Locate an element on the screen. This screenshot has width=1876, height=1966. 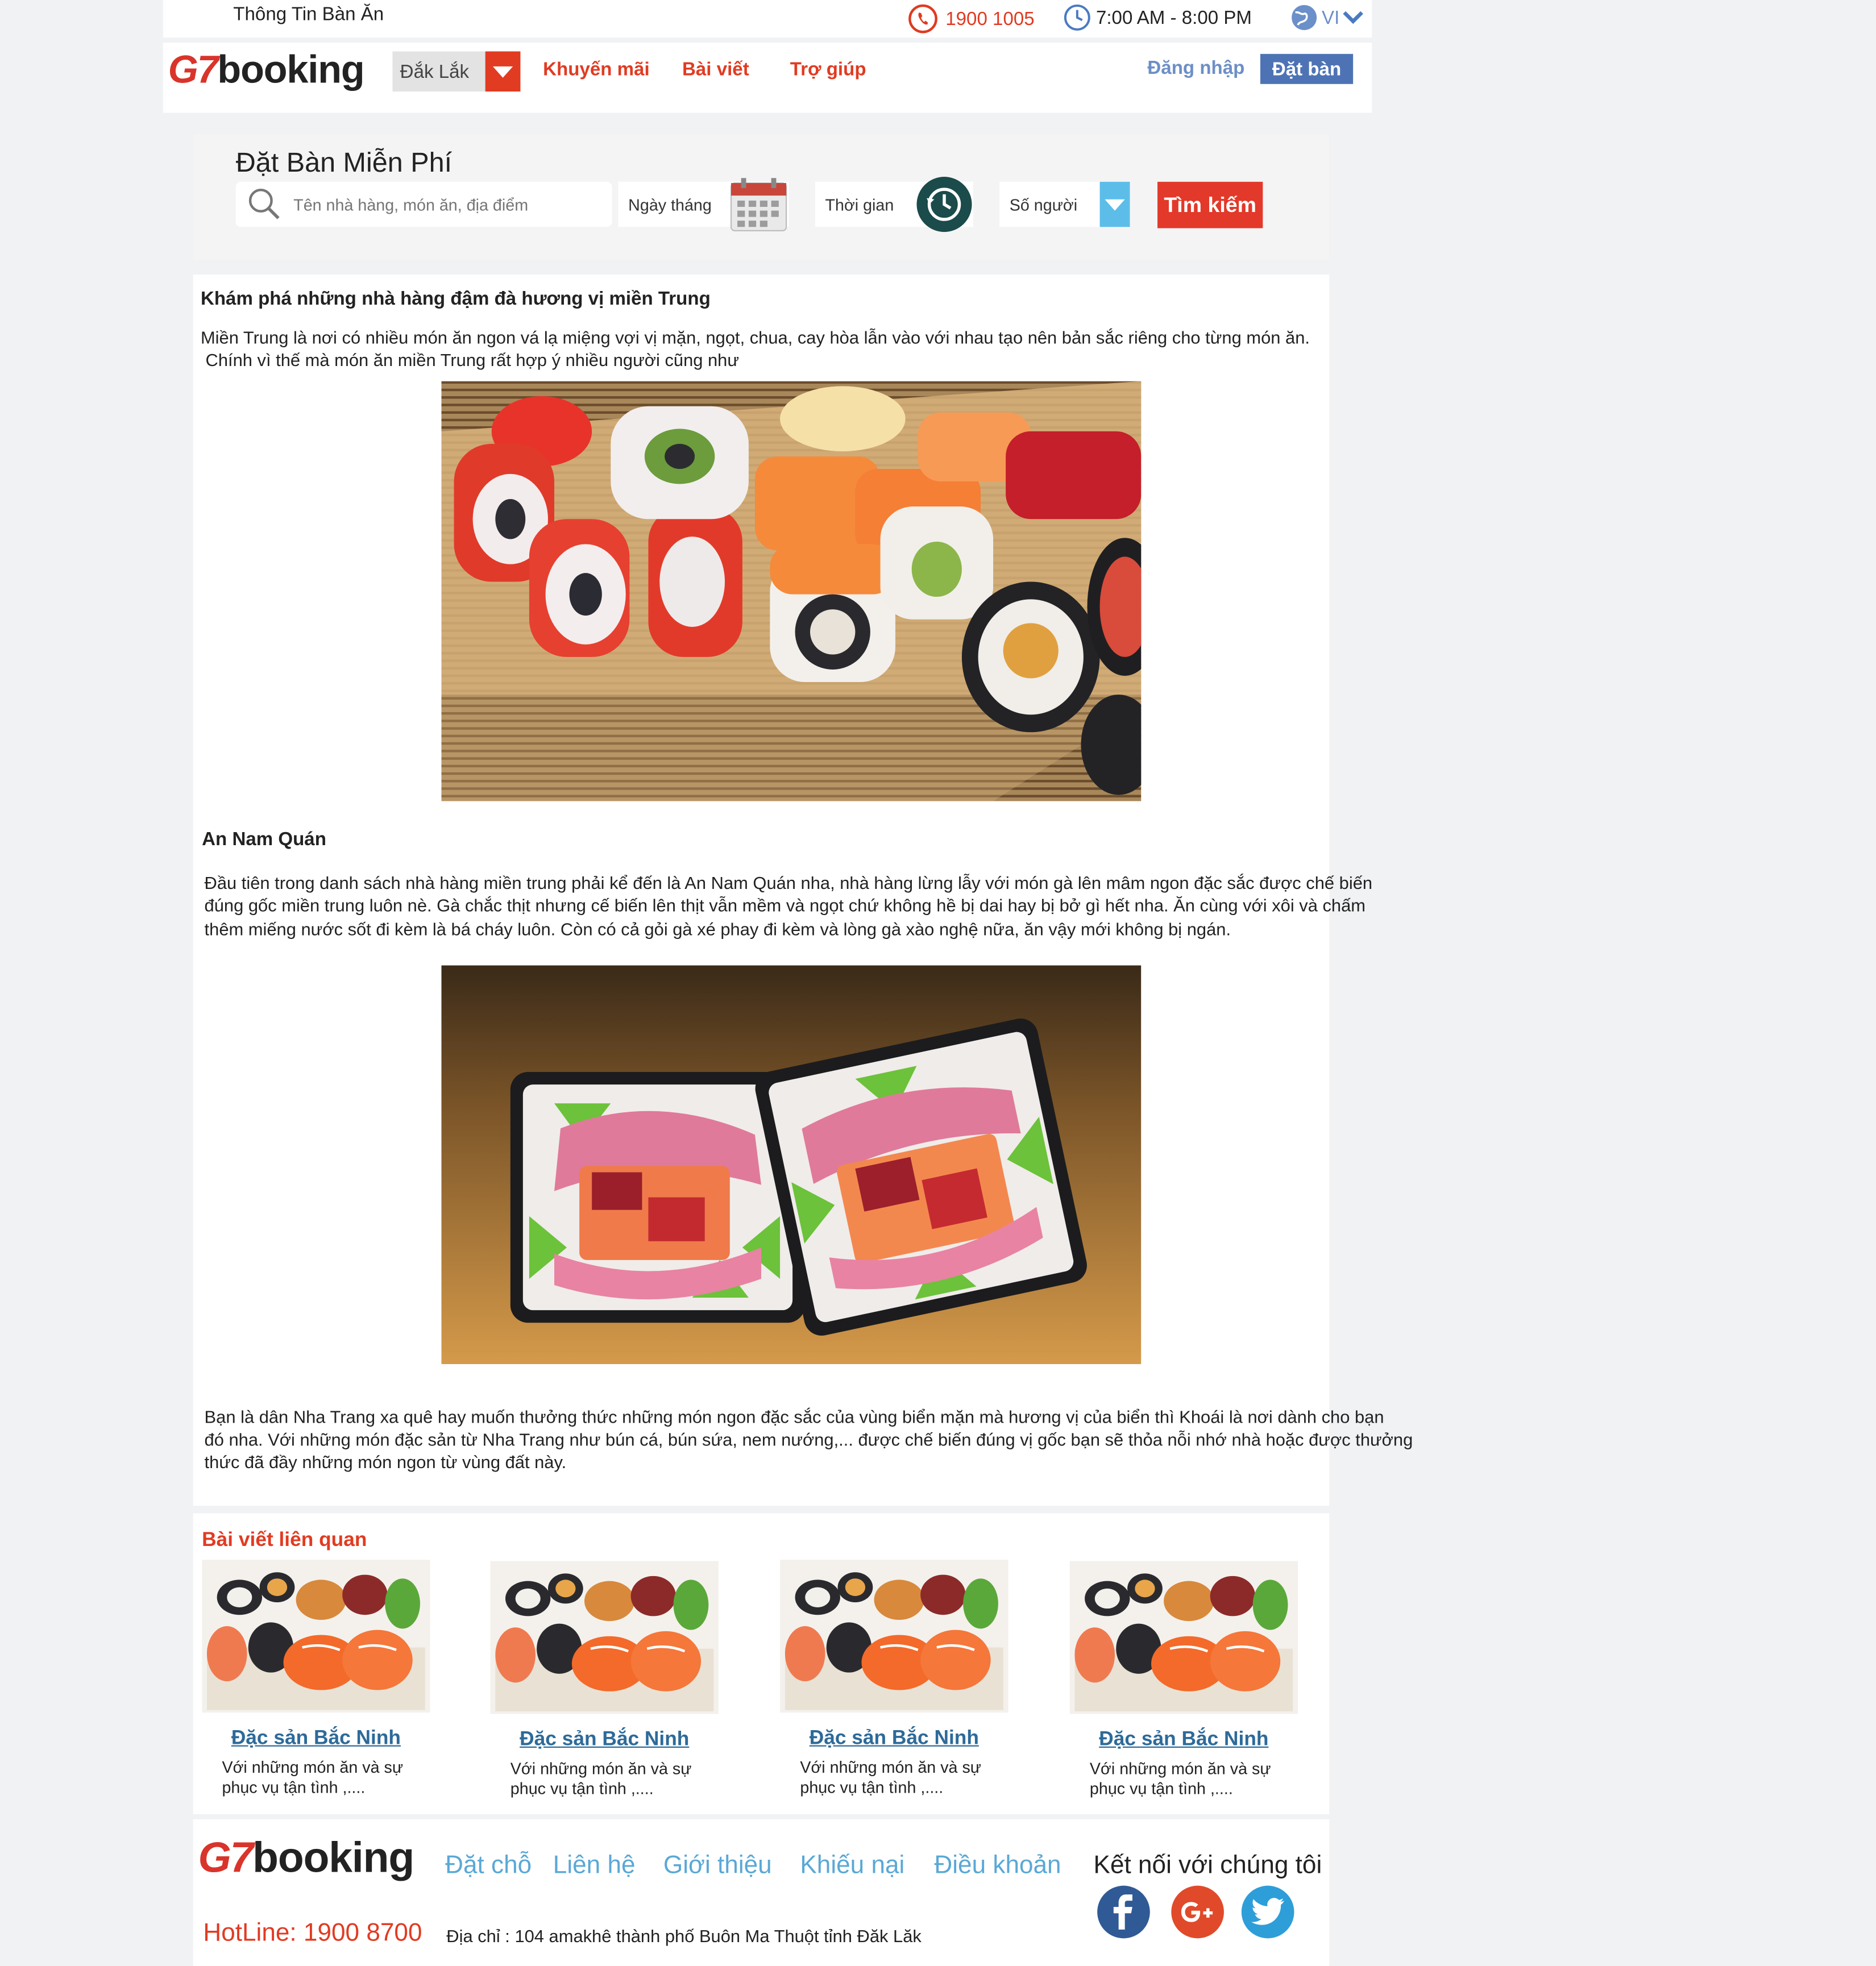
footer-link-complaint: Khiếu nại is located at coordinates (852, 1866).